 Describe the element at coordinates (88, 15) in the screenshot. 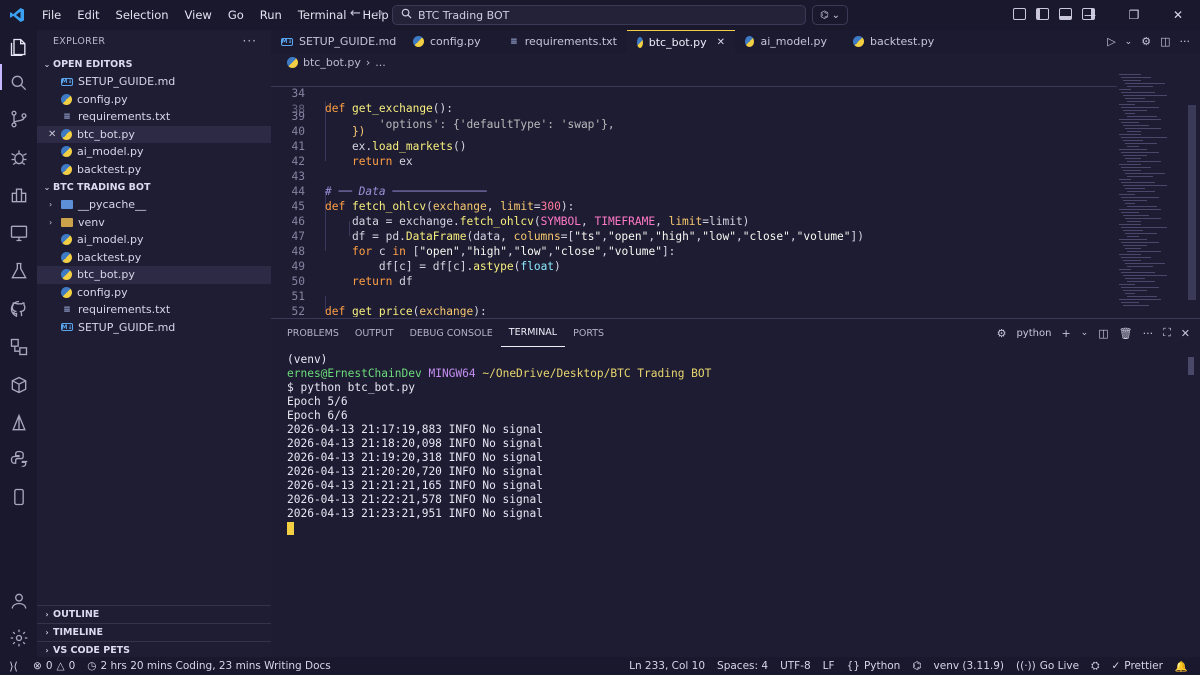

I see `menu-edit: Edit` at that location.